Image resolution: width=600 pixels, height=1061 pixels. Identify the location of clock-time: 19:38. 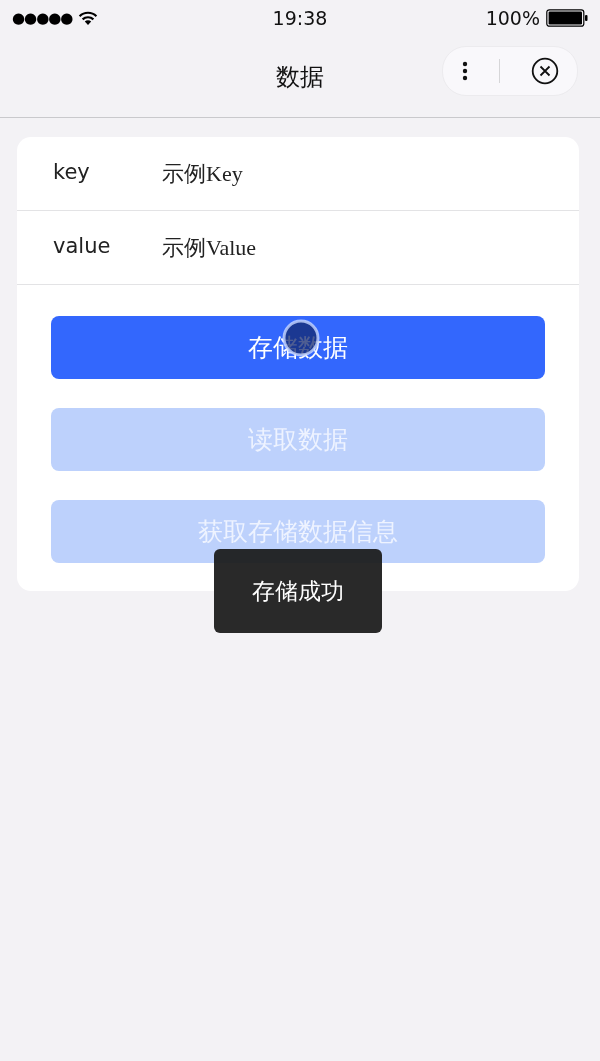
(300, 18).